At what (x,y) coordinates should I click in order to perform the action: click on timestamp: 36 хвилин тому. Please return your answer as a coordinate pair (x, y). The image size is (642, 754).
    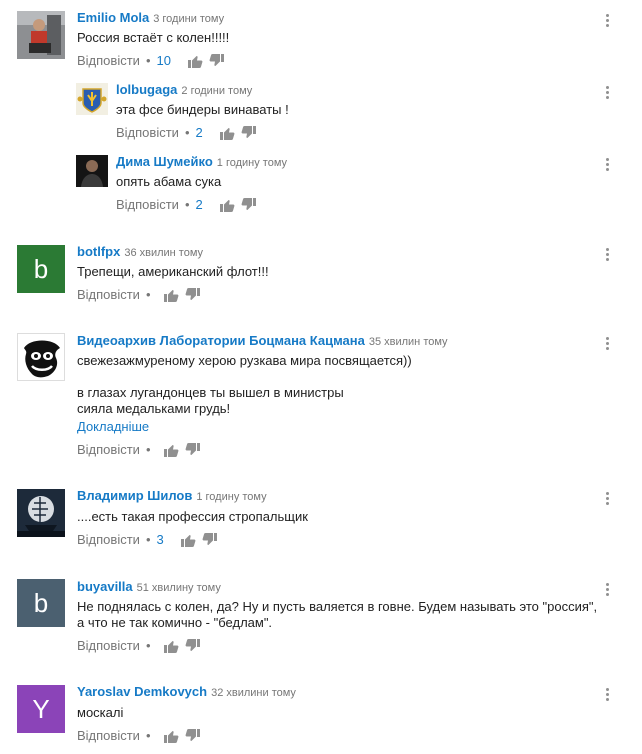
    Looking at the image, I should click on (163, 253).